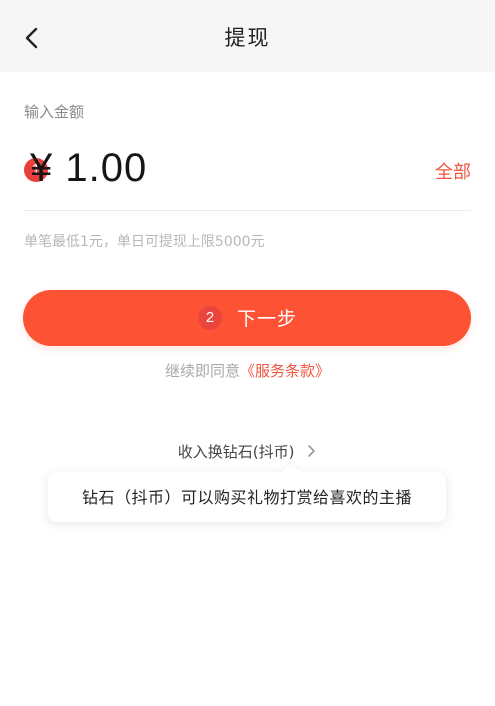 This screenshot has height=706, width=495. I want to click on currency-symbol: ¥, so click(42, 168).